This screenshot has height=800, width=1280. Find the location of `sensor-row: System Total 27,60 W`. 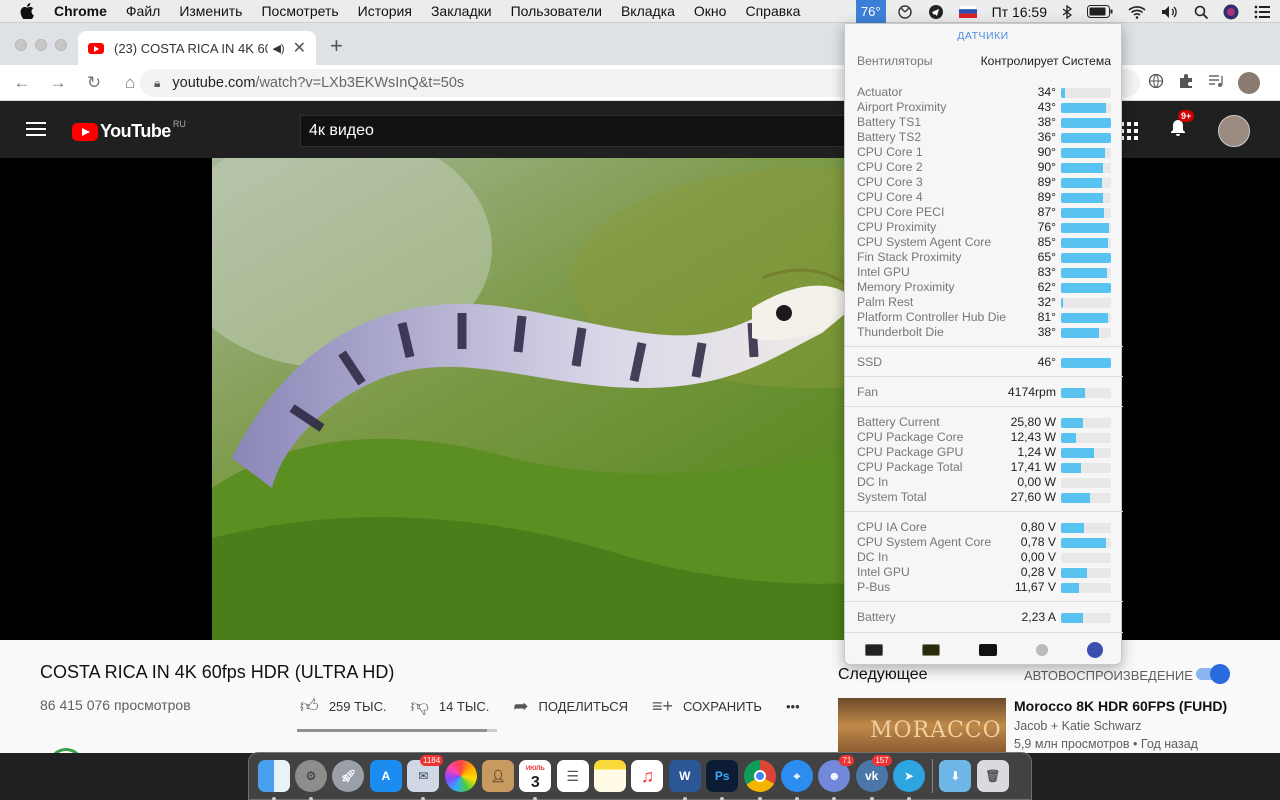

sensor-row: System Total 27,60 W is located at coordinates (984, 497).